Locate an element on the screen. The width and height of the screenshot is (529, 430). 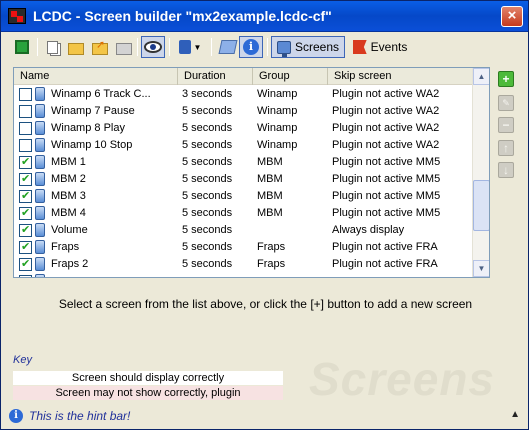
edit-screen-button: ✎ is located at coordinates (506, 103).